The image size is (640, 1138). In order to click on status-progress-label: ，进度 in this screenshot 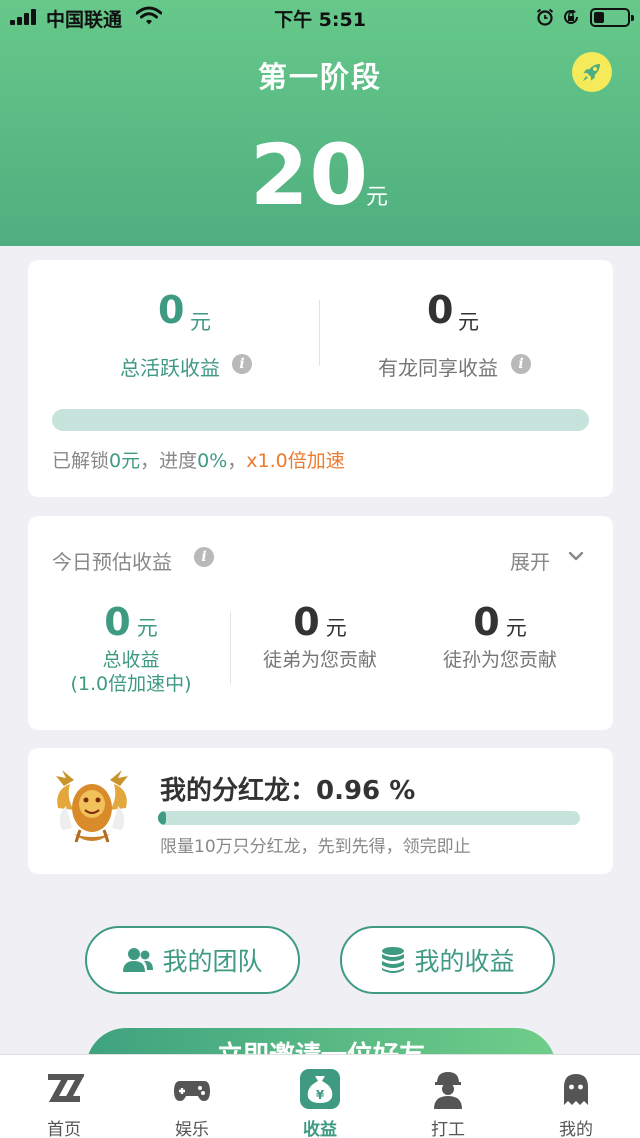, I will do `click(169, 461)`.